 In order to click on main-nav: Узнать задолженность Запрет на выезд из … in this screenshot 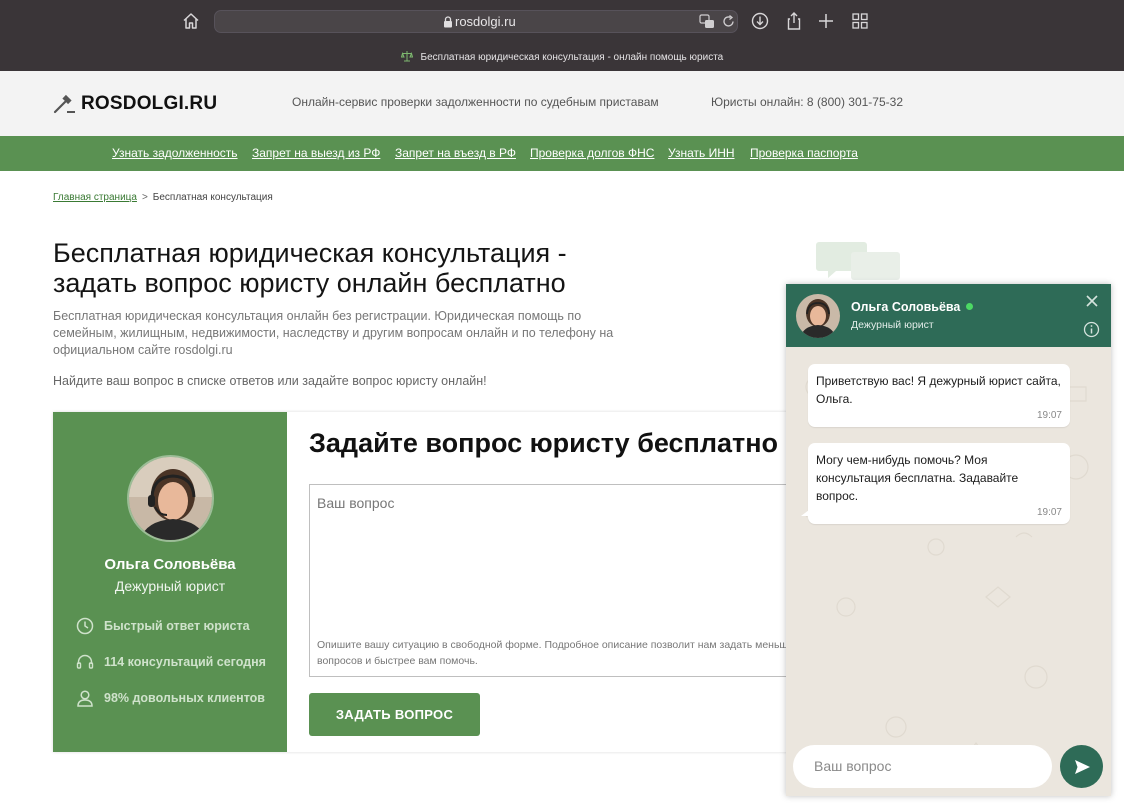, I will do `click(562, 153)`.